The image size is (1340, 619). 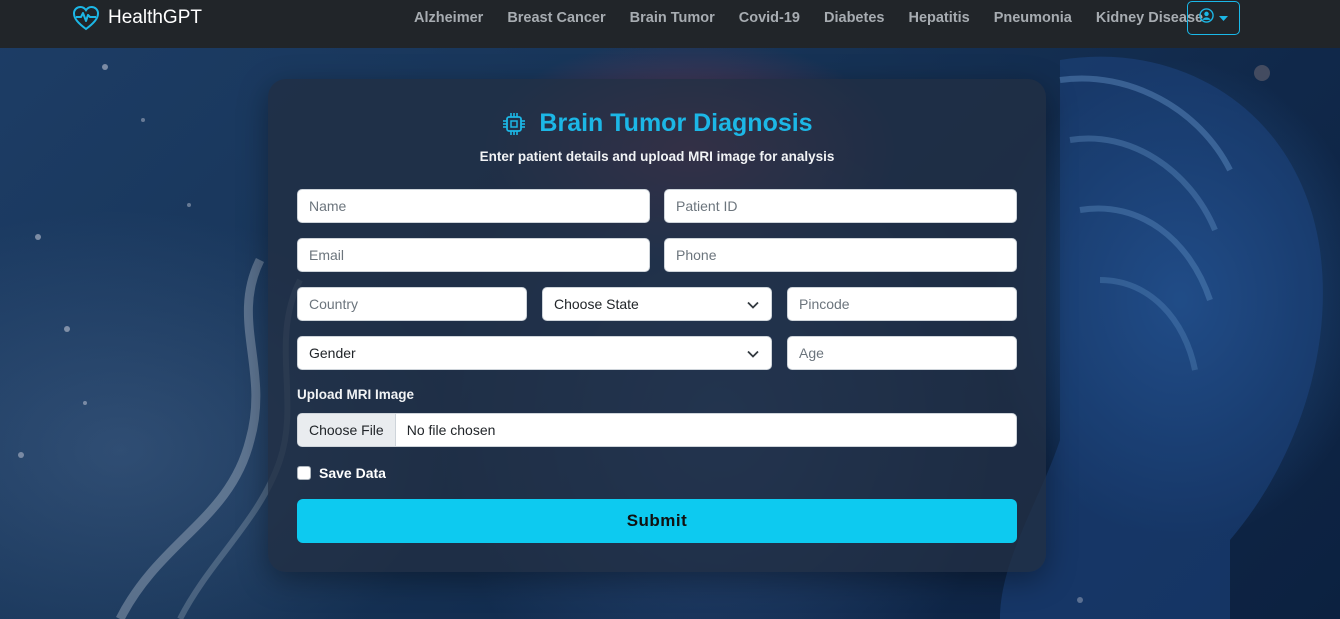 I want to click on file-status: No file chosen, so click(x=451, y=430).